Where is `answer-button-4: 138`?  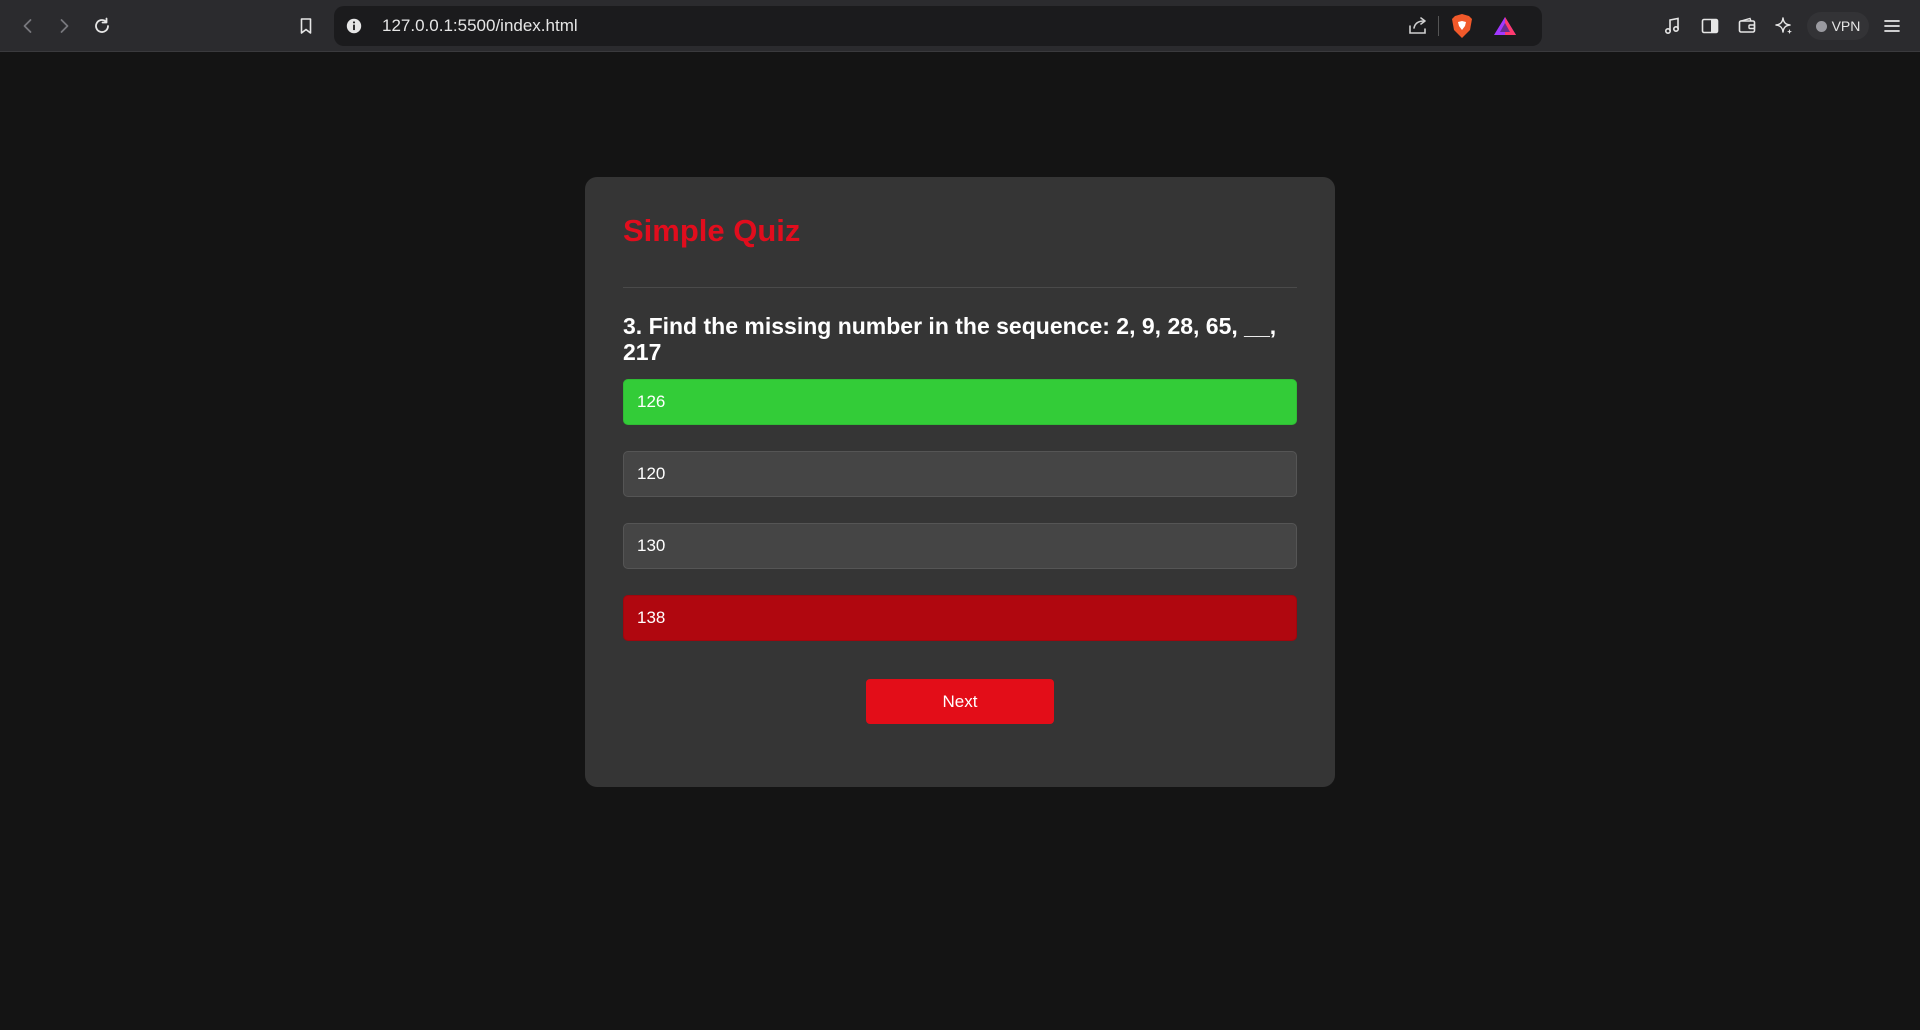
answer-button-4: 138 is located at coordinates (960, 618).